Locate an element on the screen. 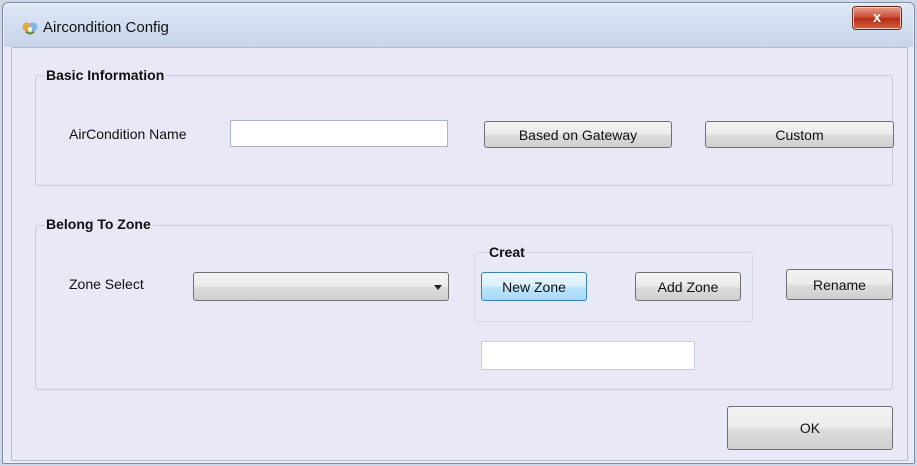  window-title: Aircondition Config is located at coordinates (106, 27).